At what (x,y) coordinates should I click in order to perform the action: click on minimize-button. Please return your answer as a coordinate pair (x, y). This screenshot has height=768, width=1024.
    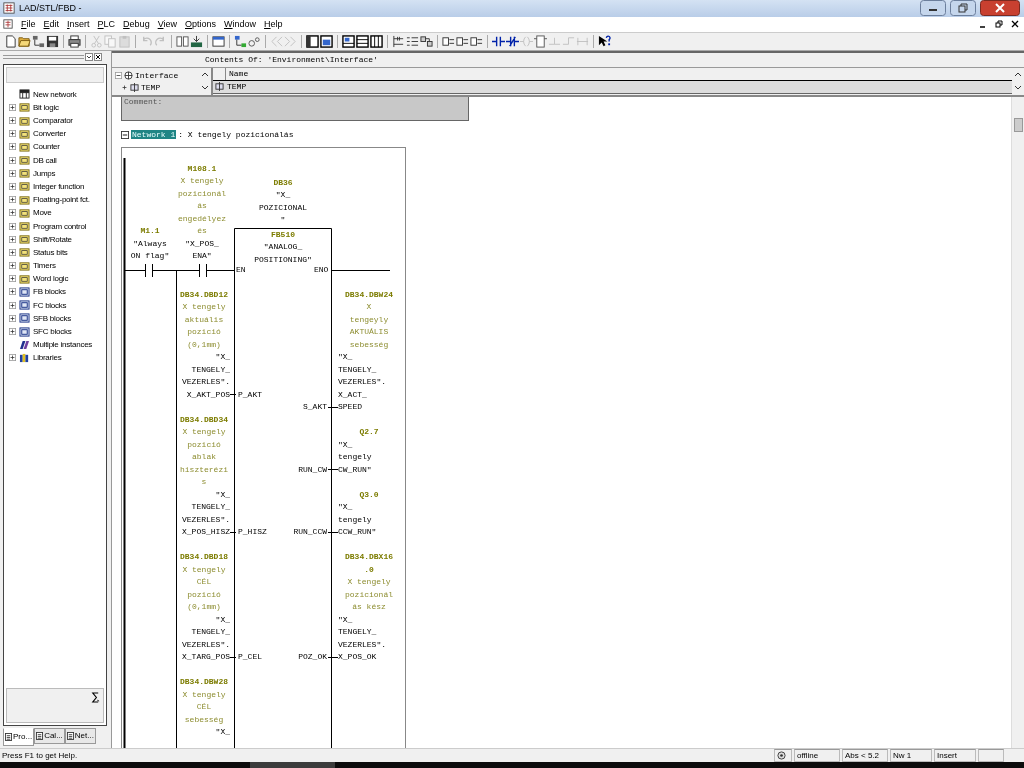
    Looking at the image, I should click on (933, 8).